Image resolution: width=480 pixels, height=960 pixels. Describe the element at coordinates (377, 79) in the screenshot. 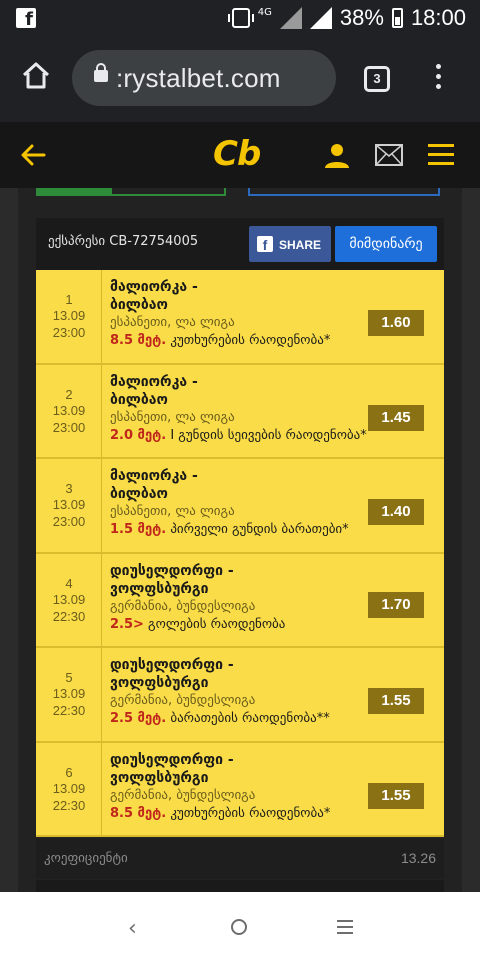

I see `tabs-button: 3` at that location.